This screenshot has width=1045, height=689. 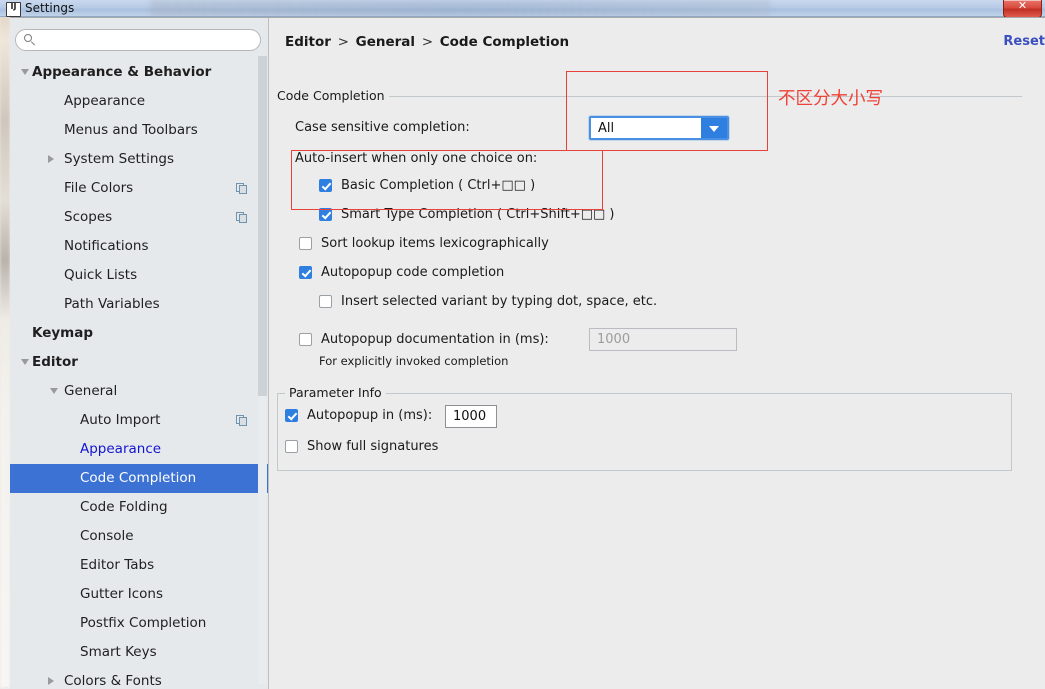 What do you see at coordinates (466, 214) in the screenshot?
I see `smart-type-completion-row: Smart Type Completion ( Ctrl+Shift+□□ )` at bounding box center [466, 214].